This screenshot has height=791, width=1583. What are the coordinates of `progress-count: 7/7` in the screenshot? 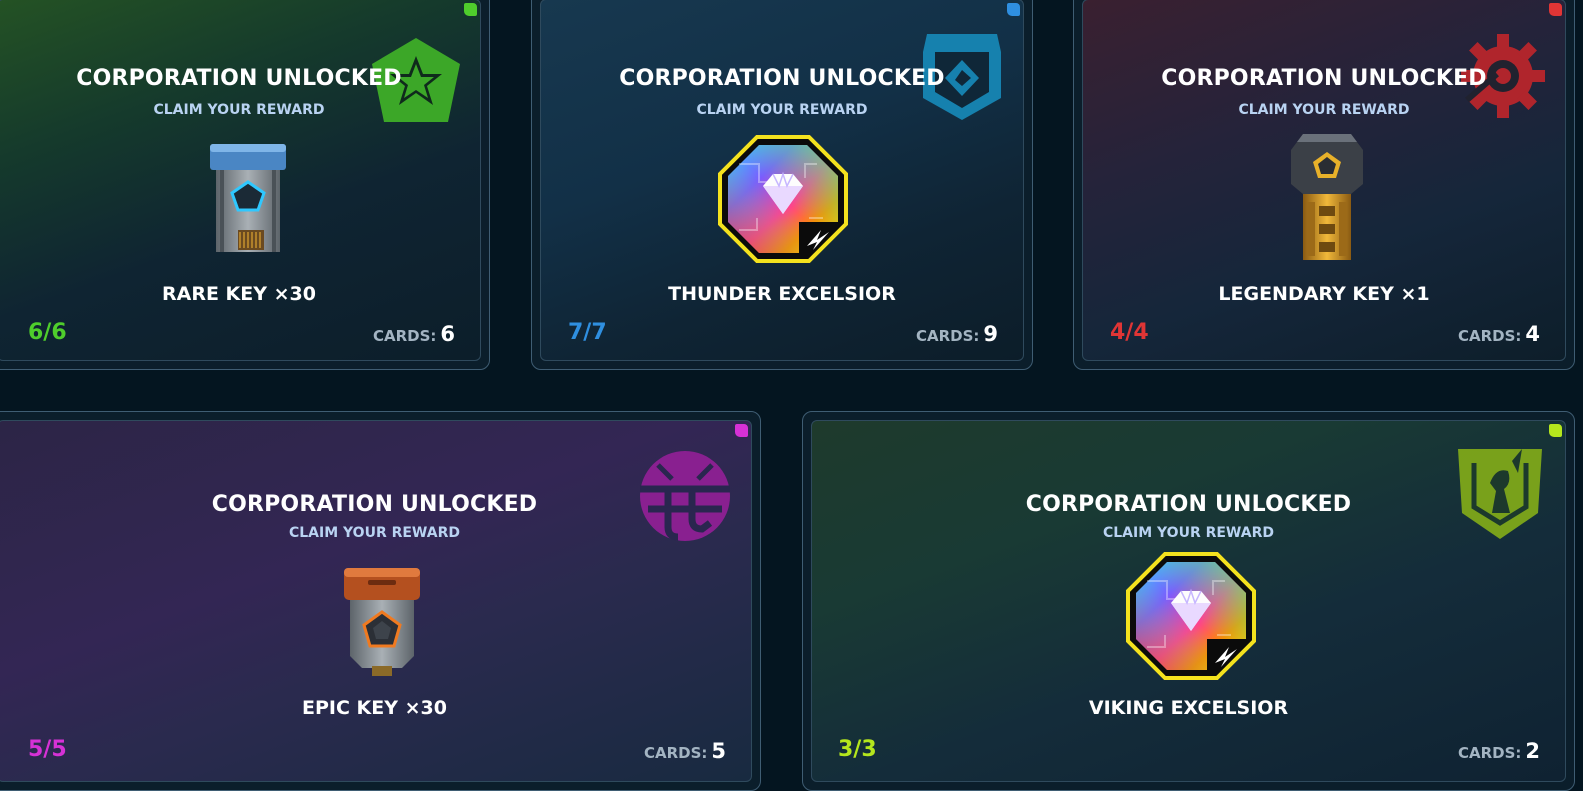 It's located at (587, 332).